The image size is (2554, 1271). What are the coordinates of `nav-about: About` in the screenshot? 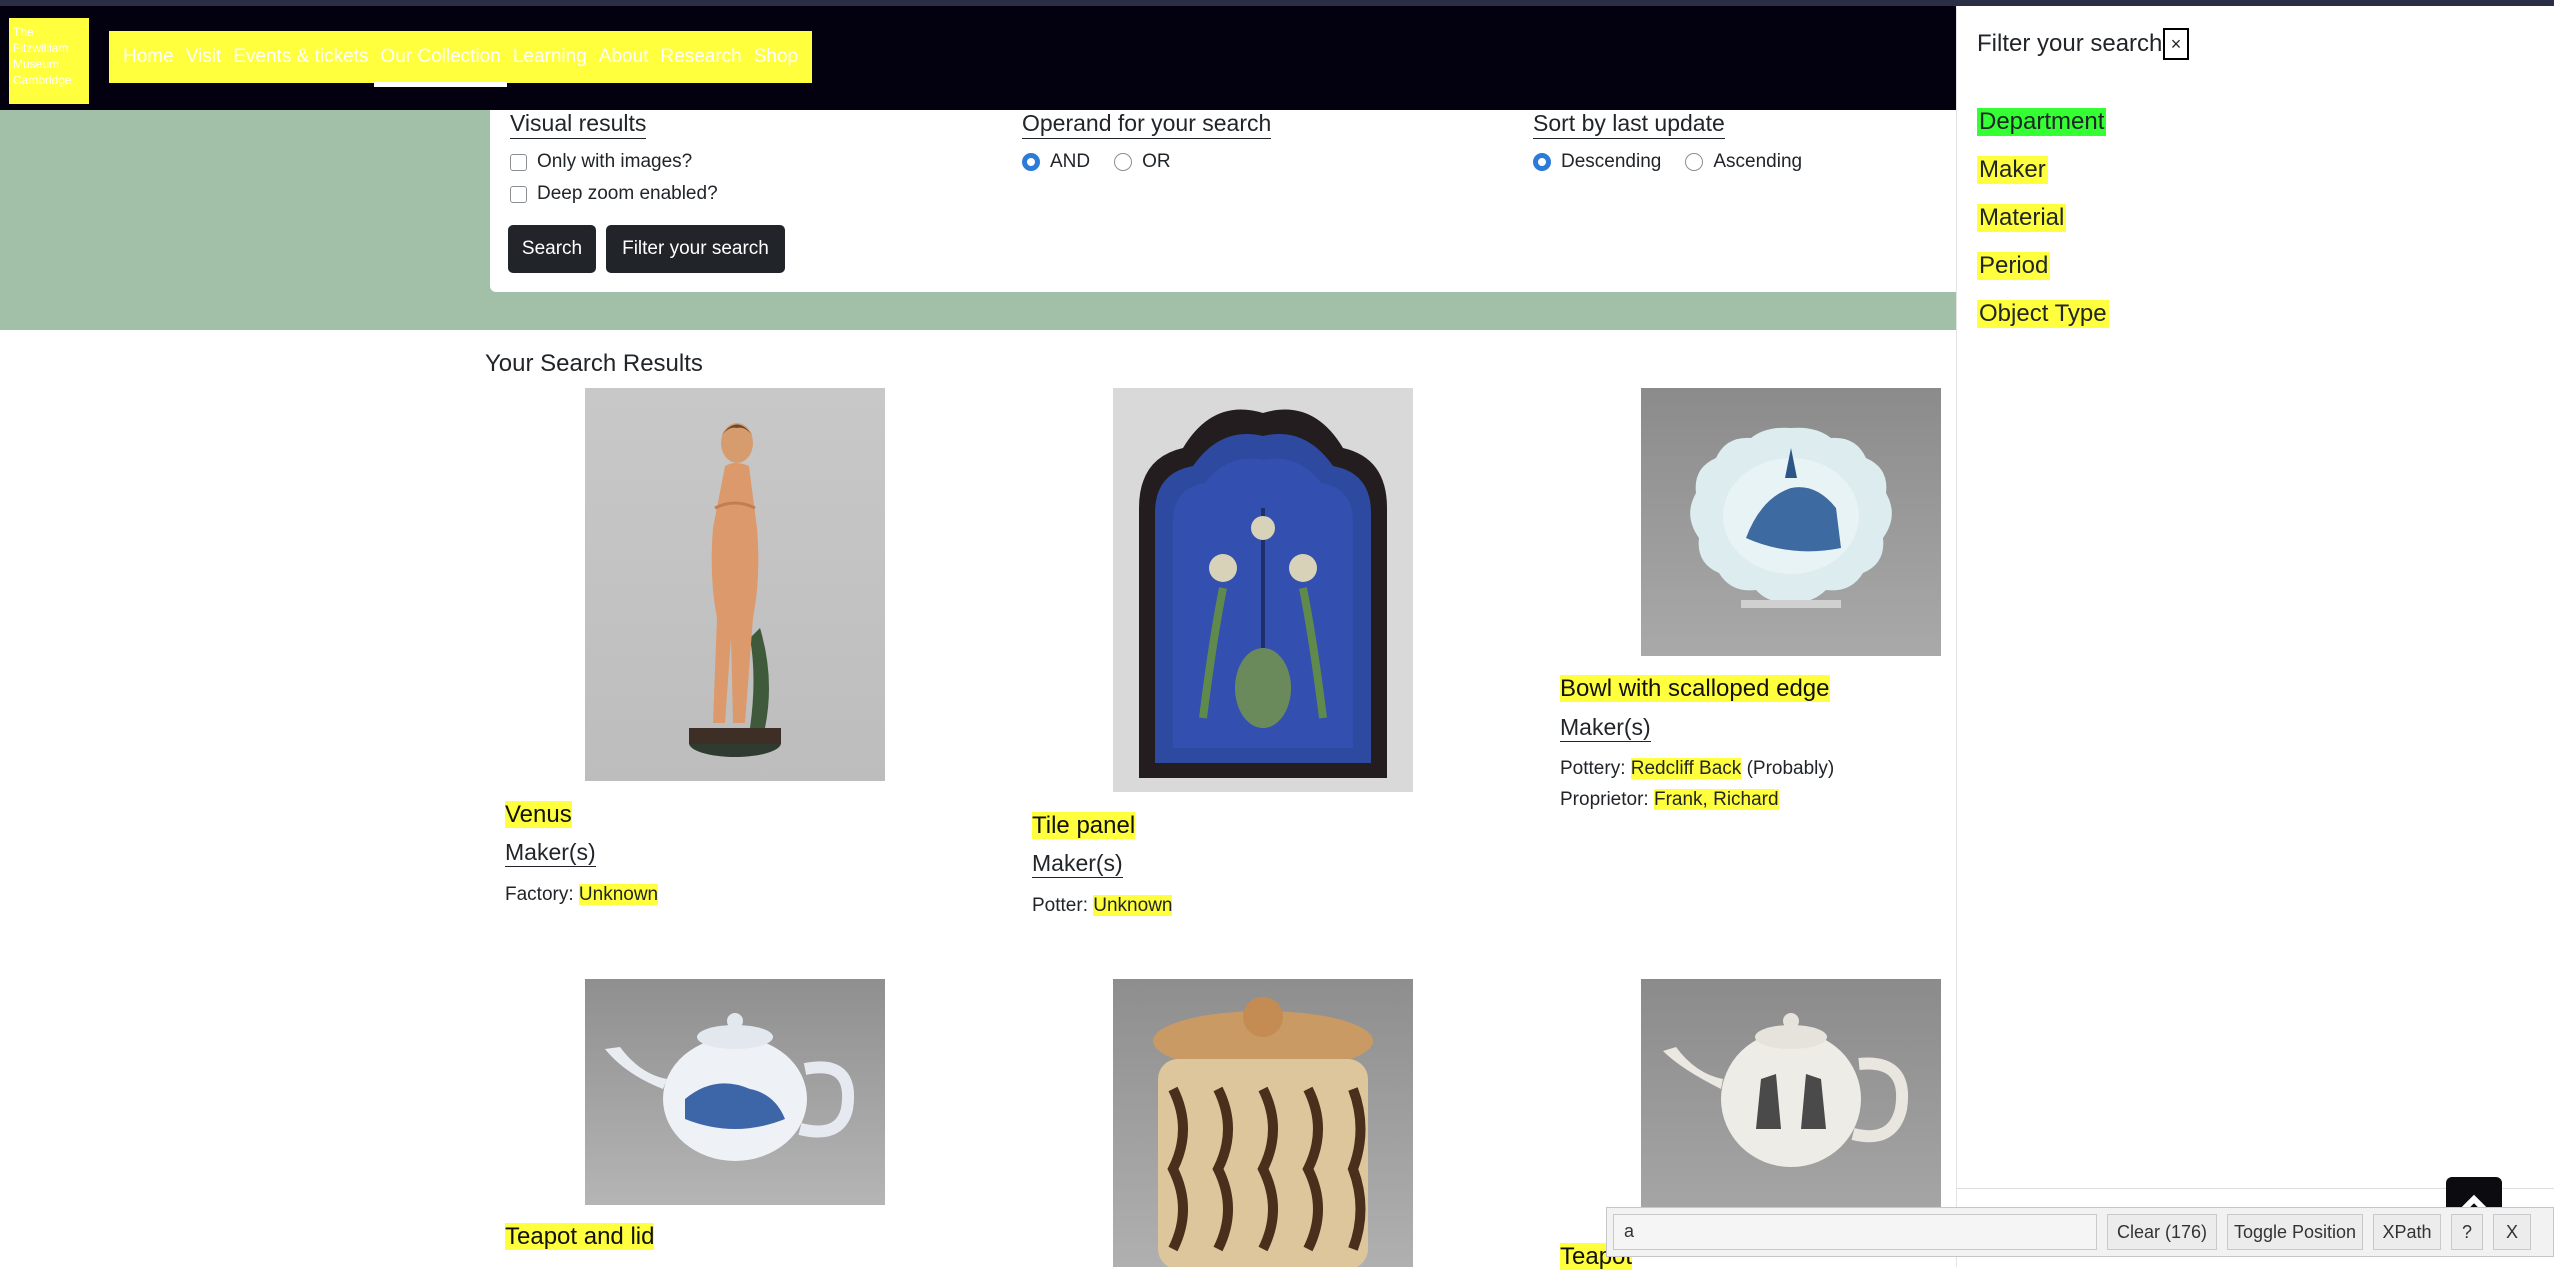 It's located at (624, 57).